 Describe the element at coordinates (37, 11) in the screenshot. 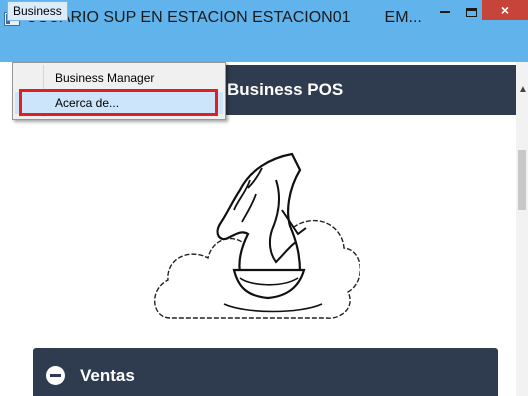

I see `menu-business: Business` at that location.